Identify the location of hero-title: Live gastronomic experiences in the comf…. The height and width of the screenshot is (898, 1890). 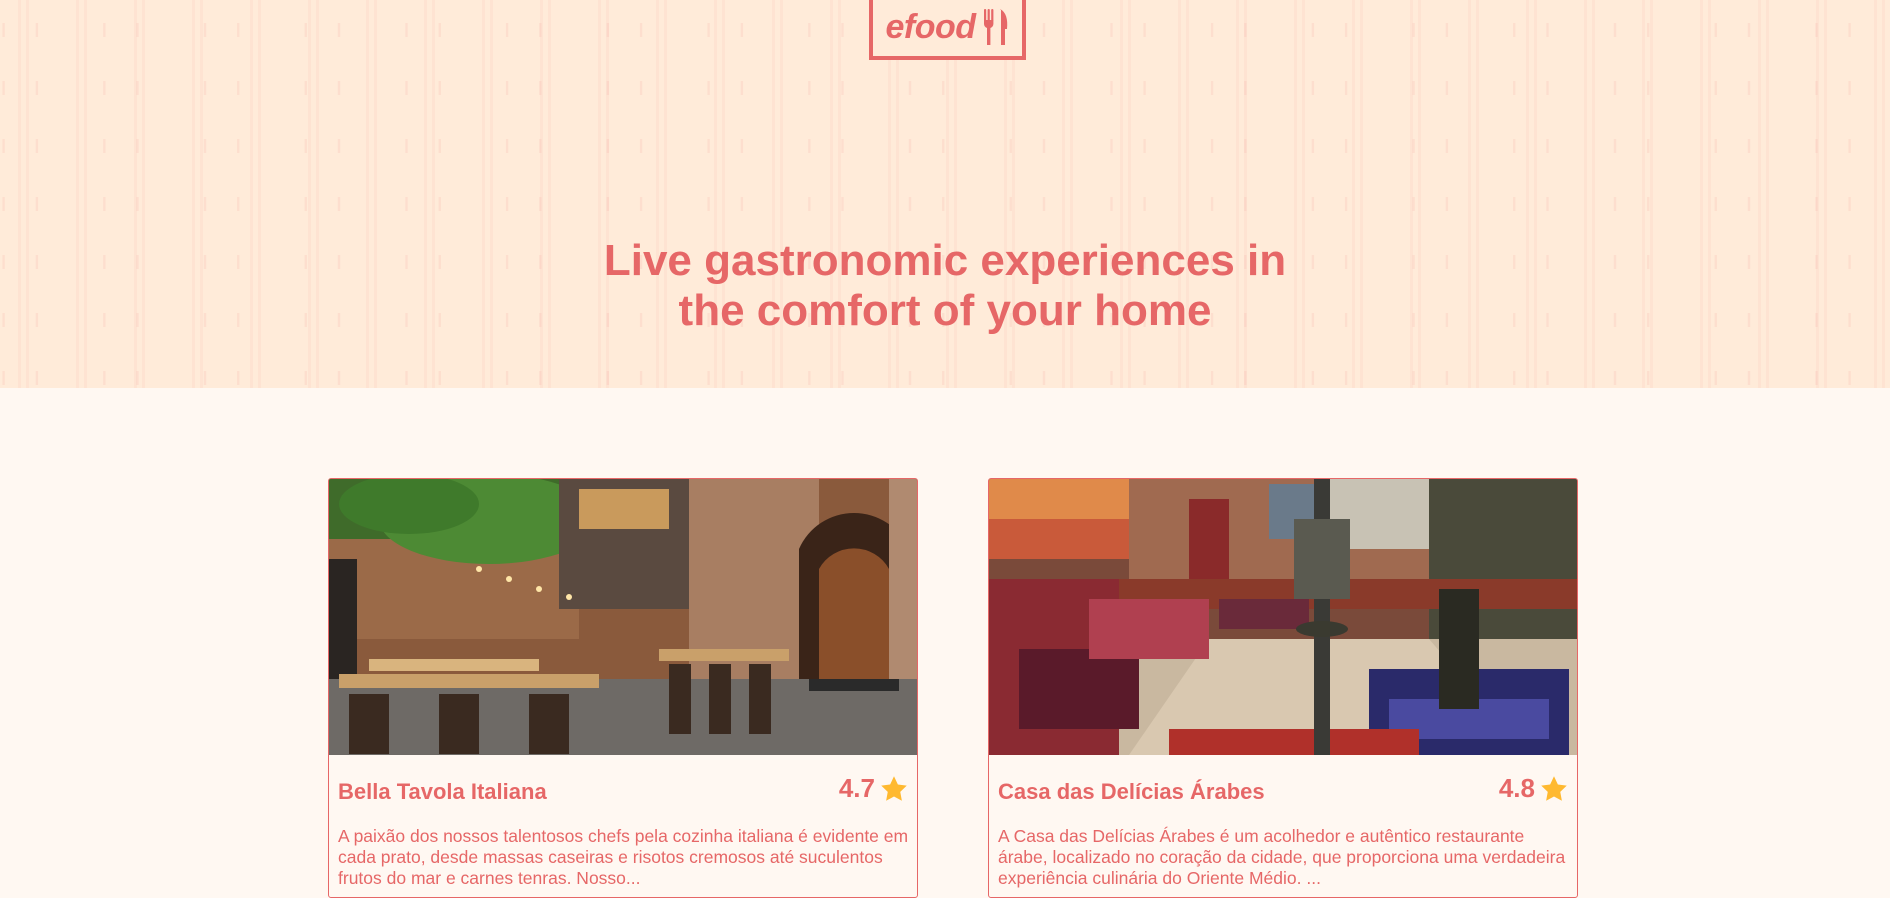
(945, 286).